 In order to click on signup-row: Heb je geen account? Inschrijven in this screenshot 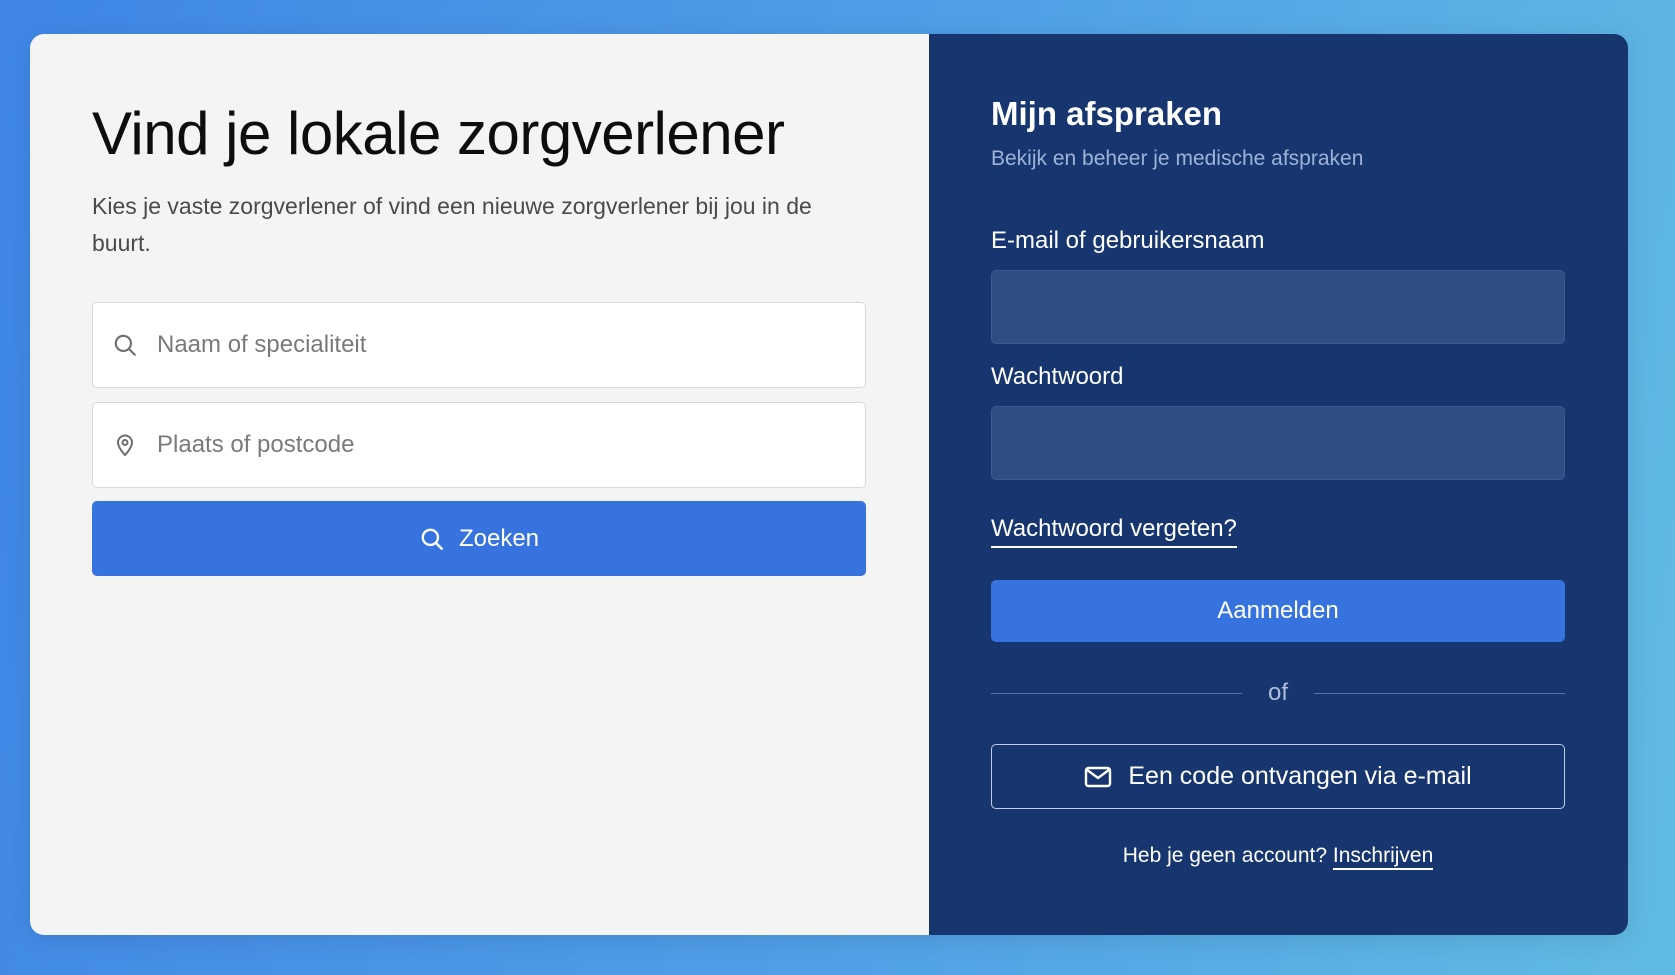, I will do `click(1278, 856)`.